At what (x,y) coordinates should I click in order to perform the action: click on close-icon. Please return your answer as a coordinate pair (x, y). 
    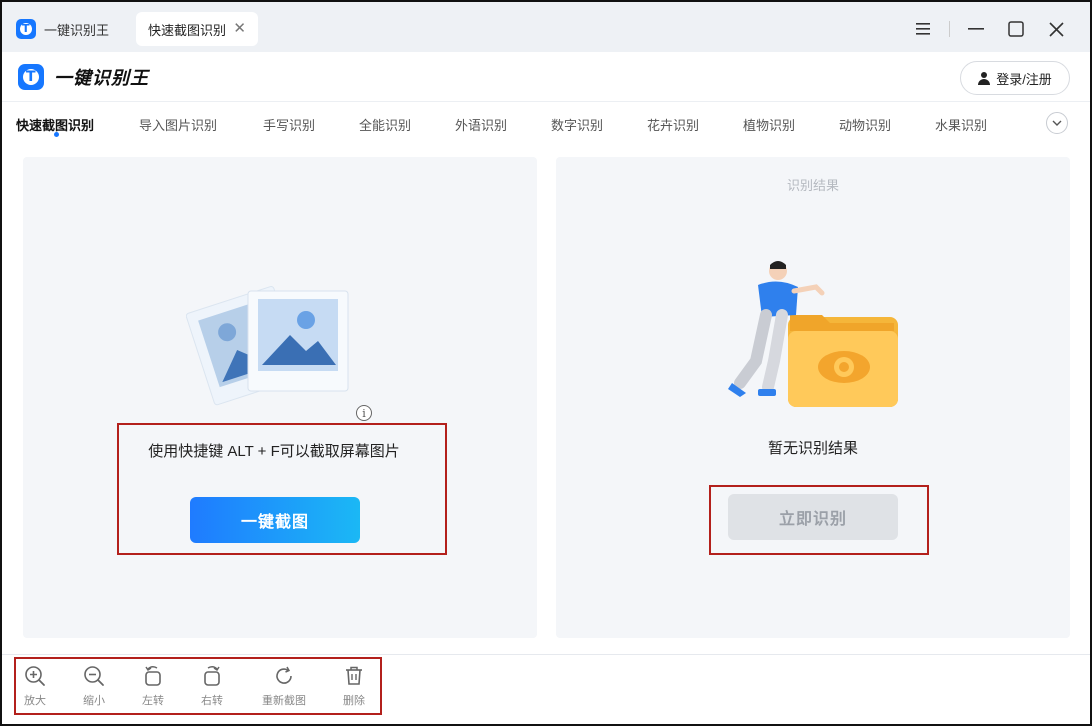
    Looking at the image, I should click on (1056, 29).